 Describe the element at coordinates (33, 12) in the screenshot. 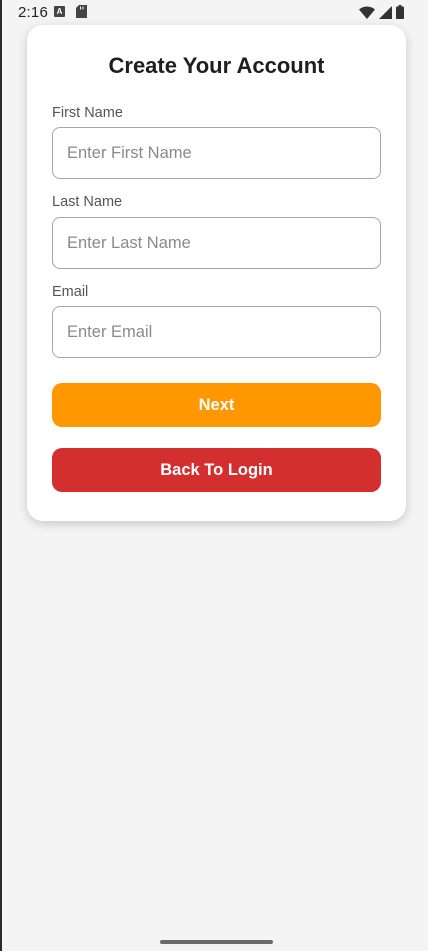

I see `status-time: 2:16` at that location.